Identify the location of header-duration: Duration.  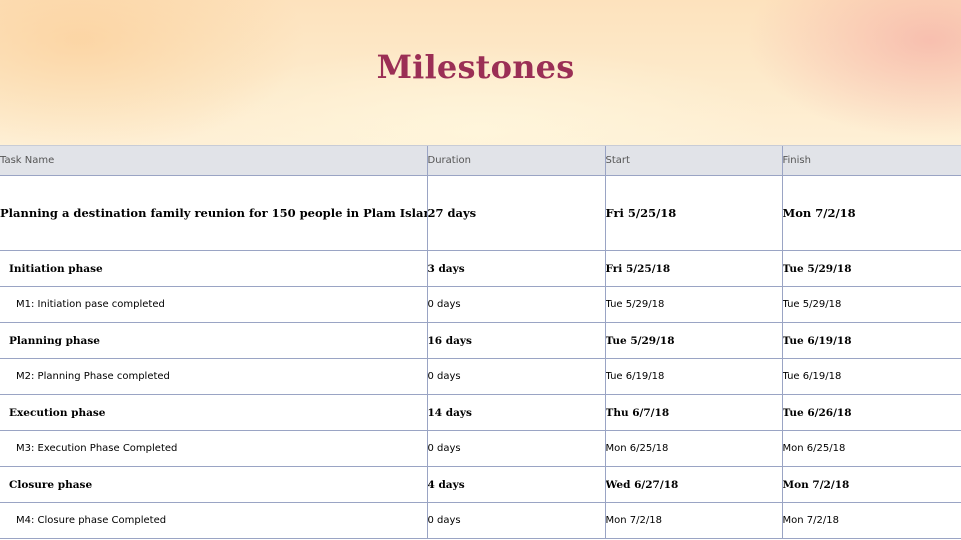
(515, 160).